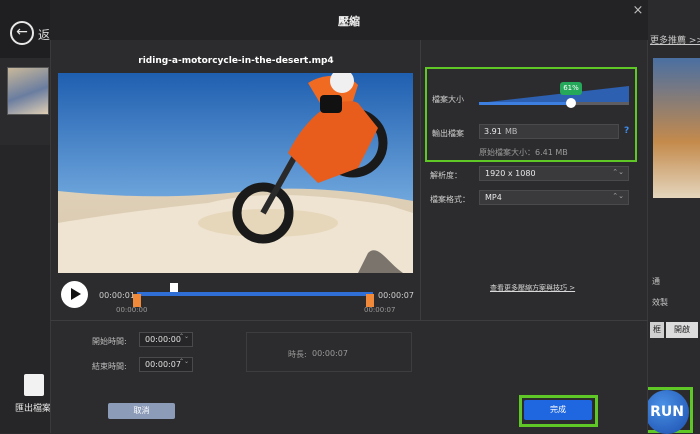 This screenshot has width=700, height=434. I want to click on size-slider-fill, so click(525, 103).